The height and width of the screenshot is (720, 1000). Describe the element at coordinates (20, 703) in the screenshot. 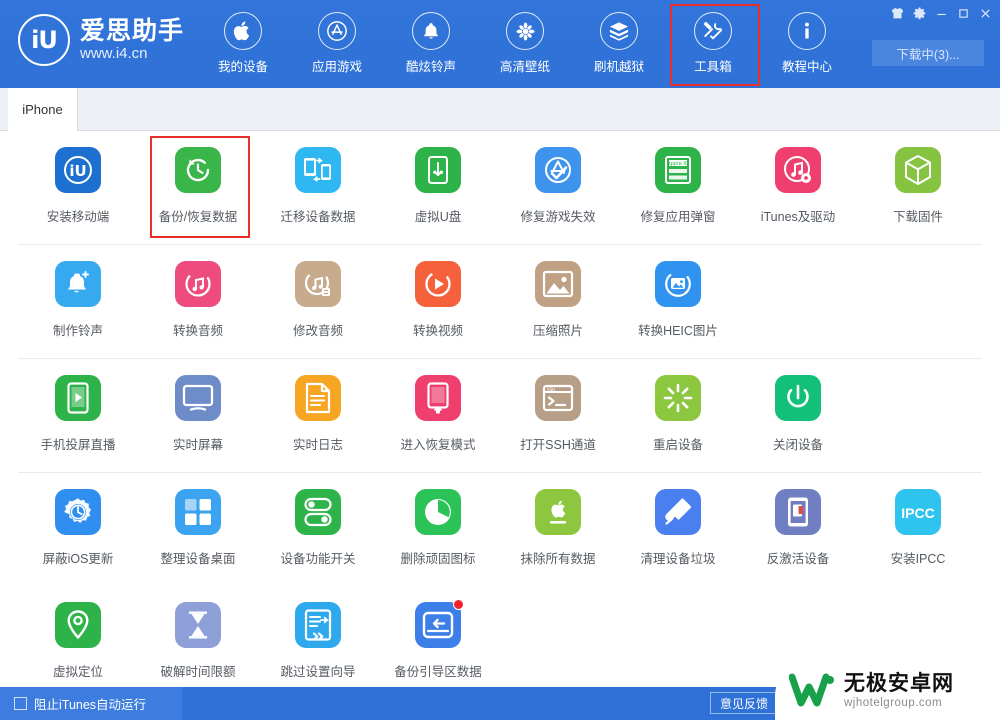

I see `block-itunes-checkbox` at that location.